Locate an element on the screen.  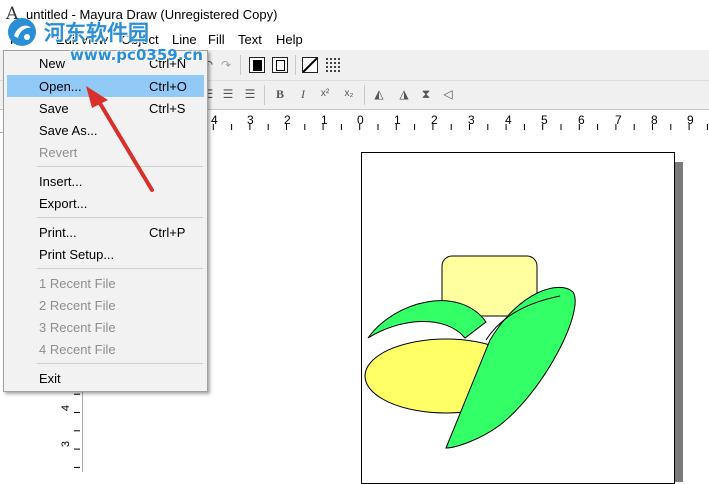
menu-item-label: New is located at coordinates (52, 63).